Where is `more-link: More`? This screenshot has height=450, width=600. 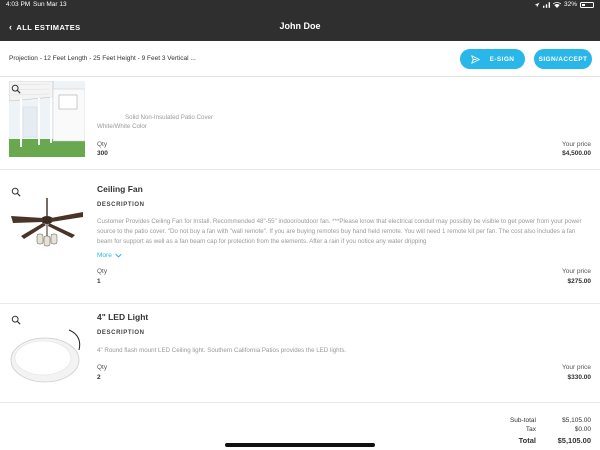
more-link: More is located at coordinates (109, 255).